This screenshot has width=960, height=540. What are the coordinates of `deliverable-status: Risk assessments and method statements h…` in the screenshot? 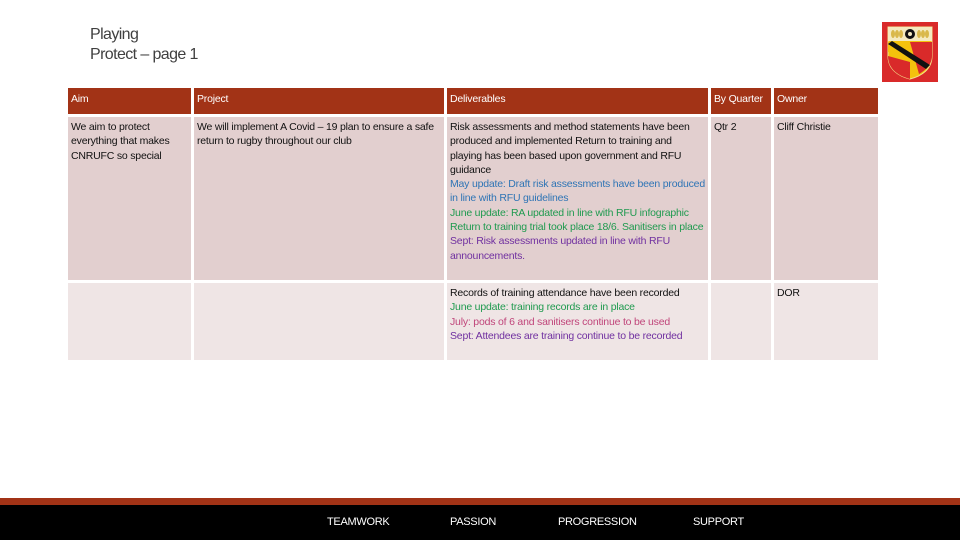 It's located at (570, 148).